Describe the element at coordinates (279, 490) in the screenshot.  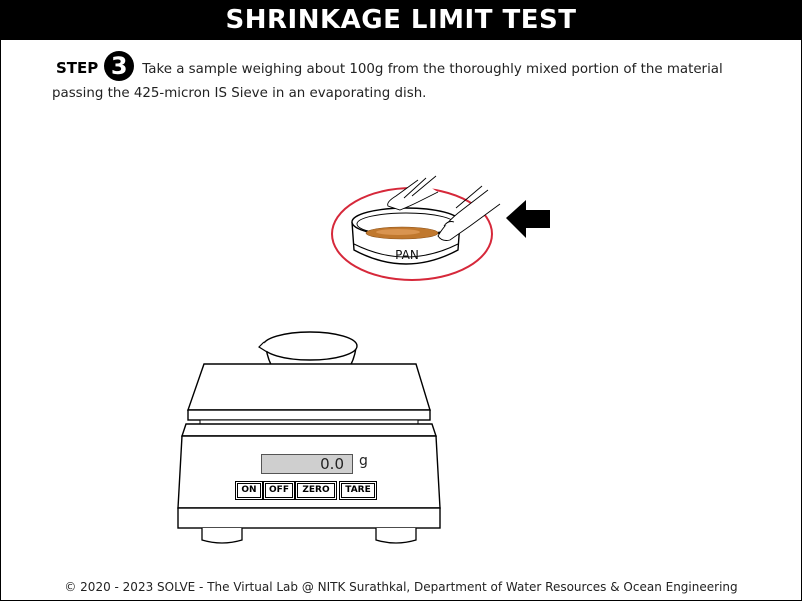
I see `off-button: OFF` at that location.